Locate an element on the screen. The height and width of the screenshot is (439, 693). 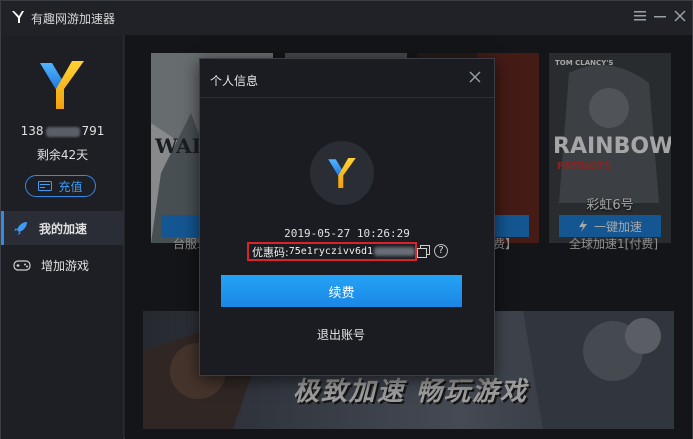
help-icon: ? is located at coordinates (441, 251).